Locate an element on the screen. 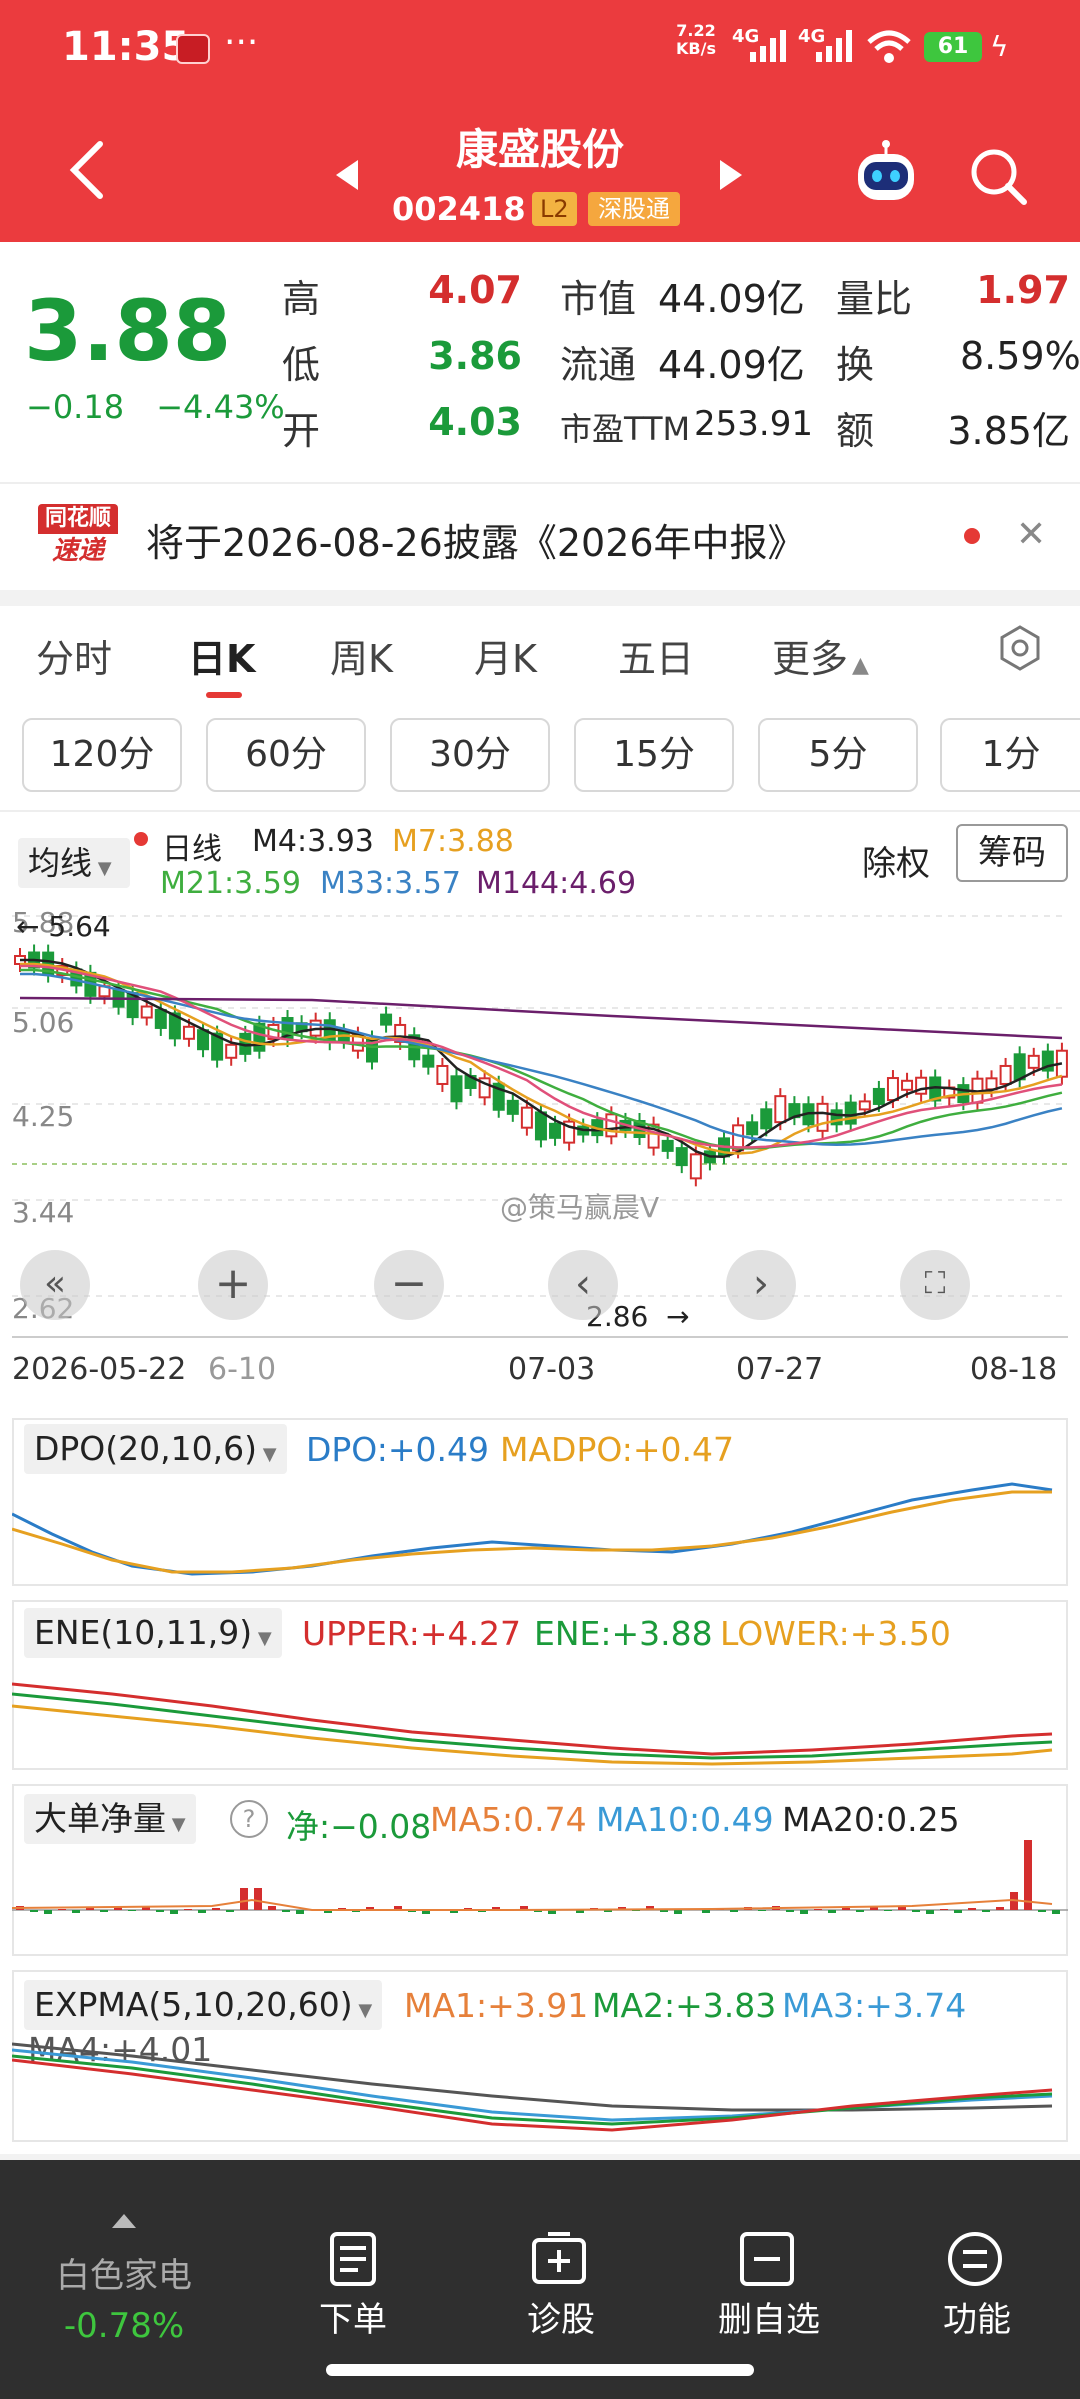 This screenshot has height=2399, width=1080. home-indicator is located at coordinates (540, 2370).